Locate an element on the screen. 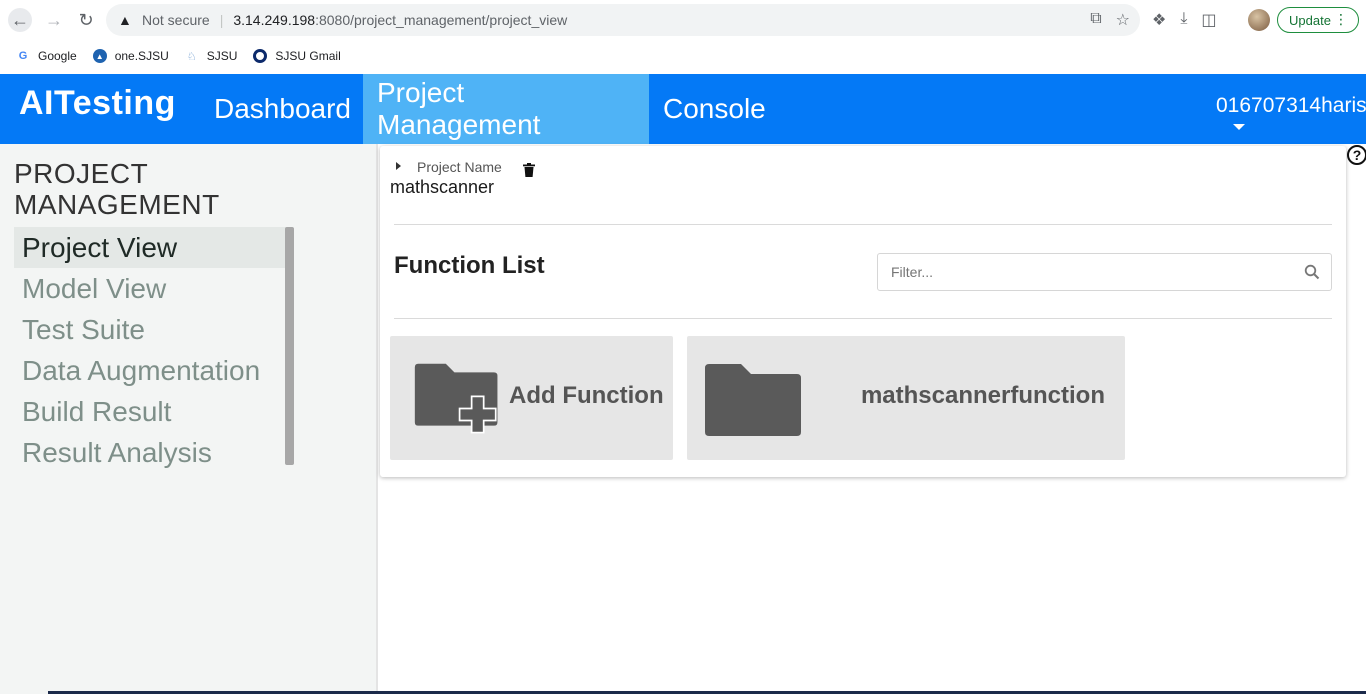 Image resolution: width=1366 pixels, height=694 pixels. profile-avatar is located at coordinates (1259, 20).